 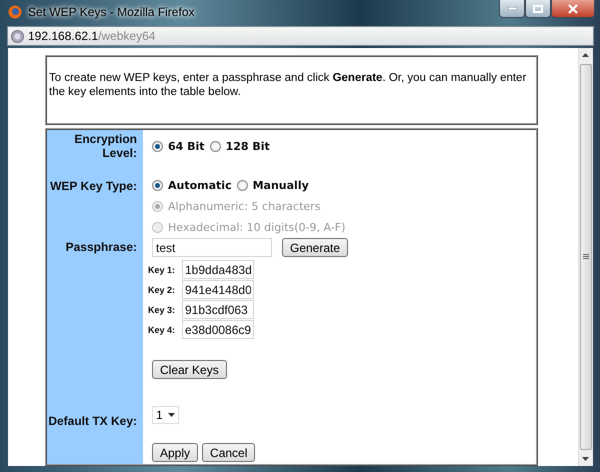 What do you see at coordinates (229, 452) in the screenshot?
I see `form-button: Cancel` at bounding box center [229, 452].